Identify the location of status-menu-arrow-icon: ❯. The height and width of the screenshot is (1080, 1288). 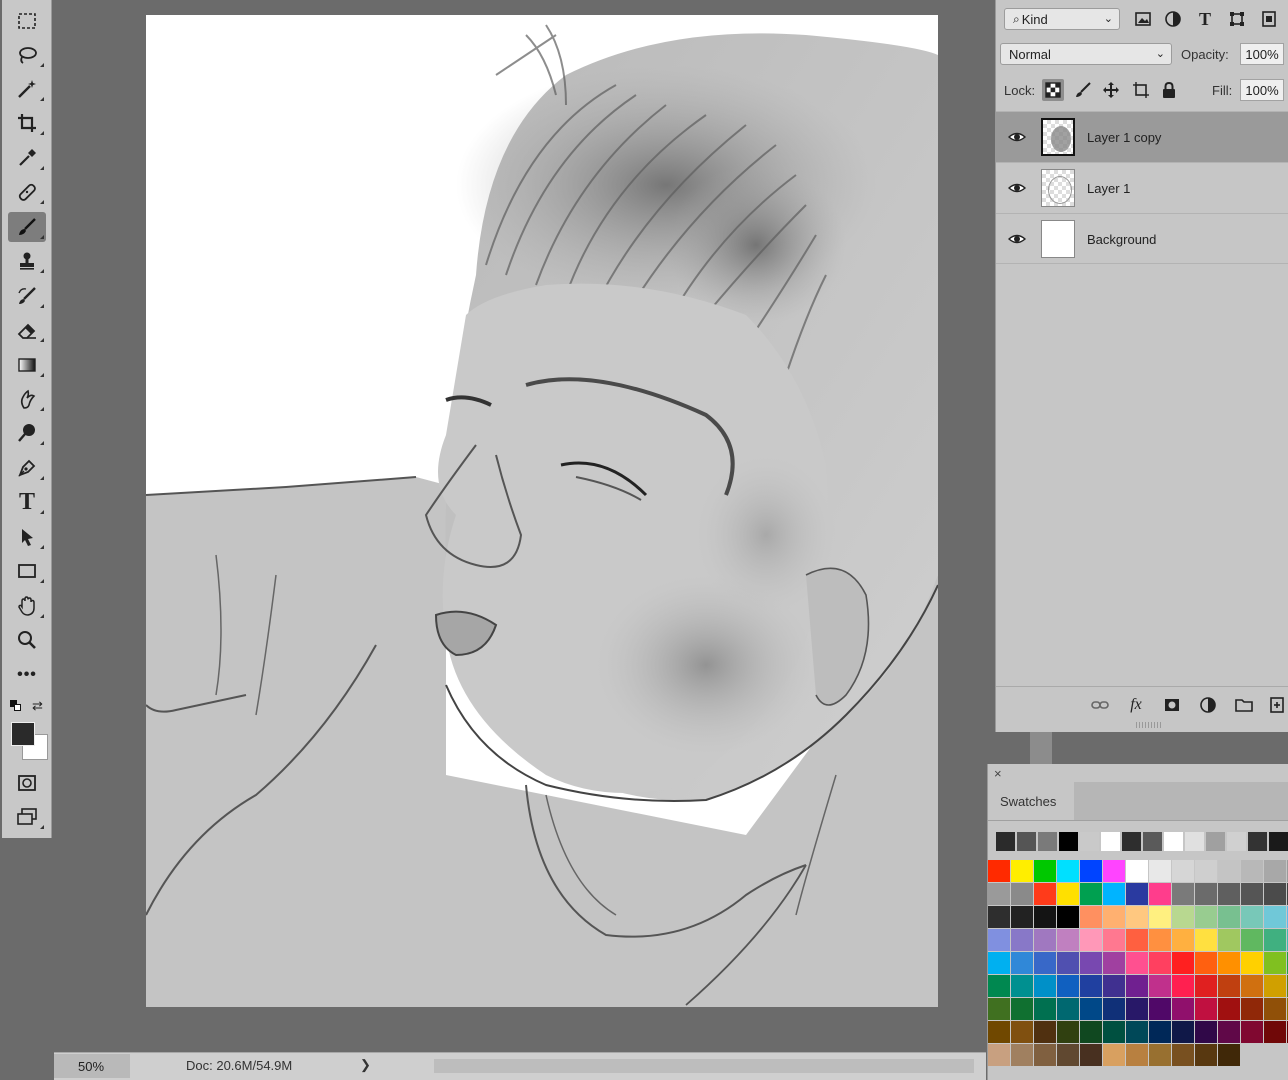
(365, 1065).